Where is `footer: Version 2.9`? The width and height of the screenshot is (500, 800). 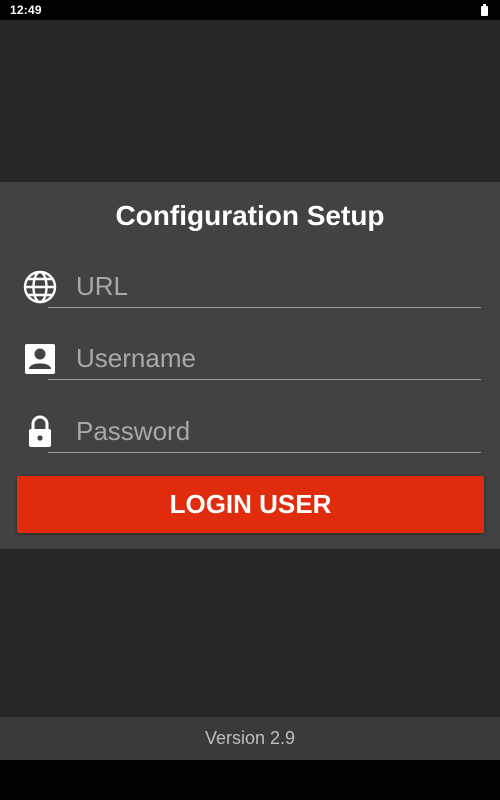 footer: Version 2.9 is located at coordinates (250, 738).